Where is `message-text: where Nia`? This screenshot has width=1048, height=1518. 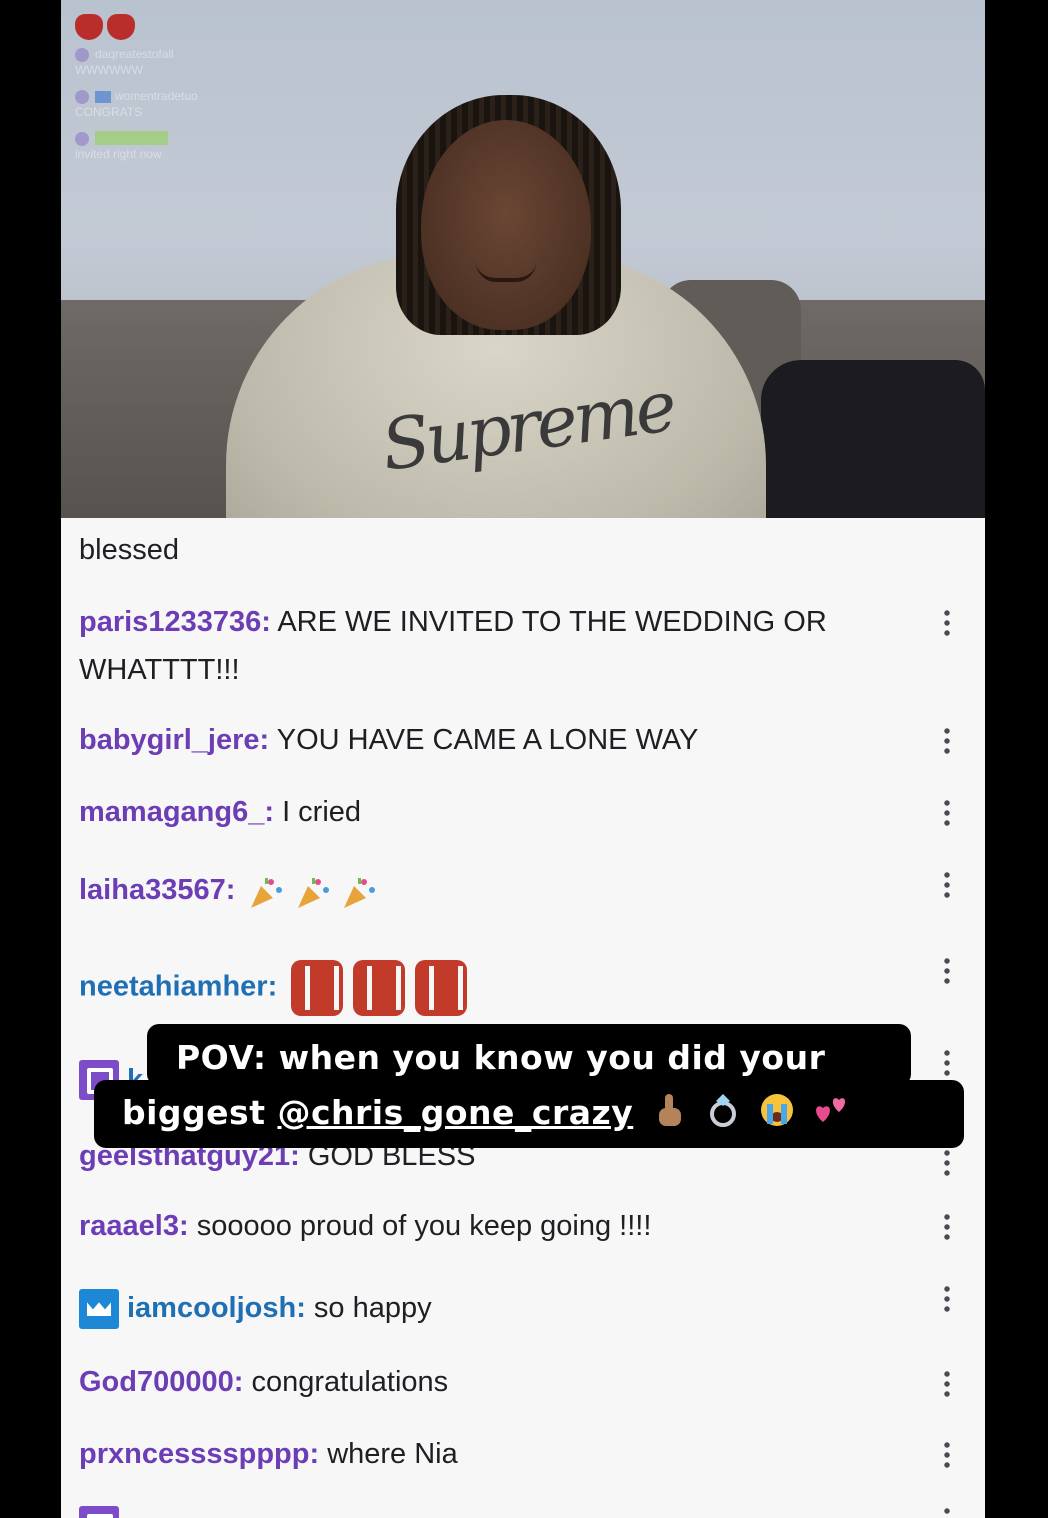 message-text: where Nia is located at coordinates (388, 1454).